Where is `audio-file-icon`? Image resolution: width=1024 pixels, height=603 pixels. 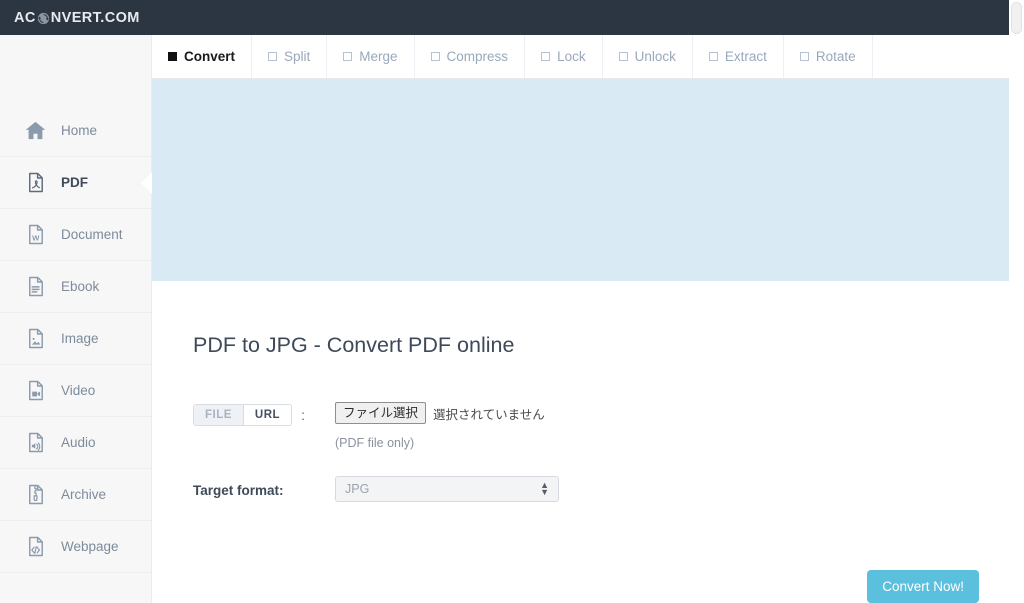
audio-file-icon is located at coordinates (35, 443).